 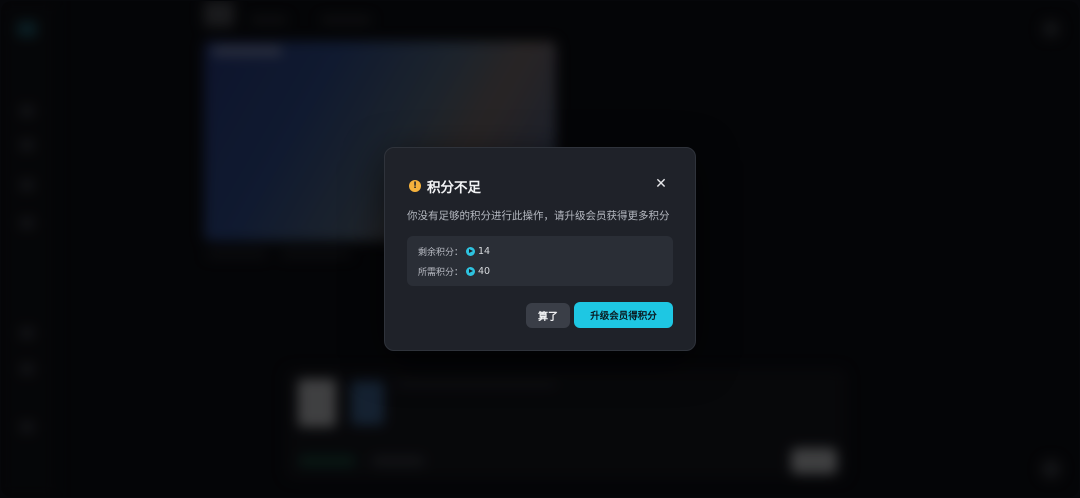 I want to click on dialog-title: 积分不足, so click(x=454, y=188).